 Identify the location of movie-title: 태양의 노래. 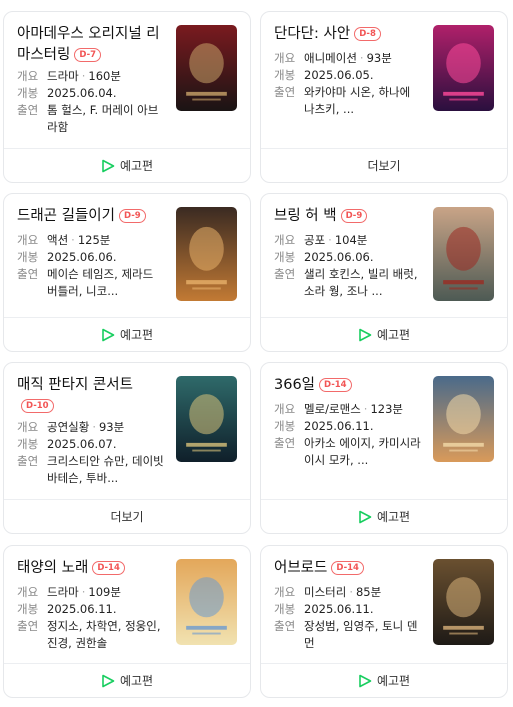
(52, 568).